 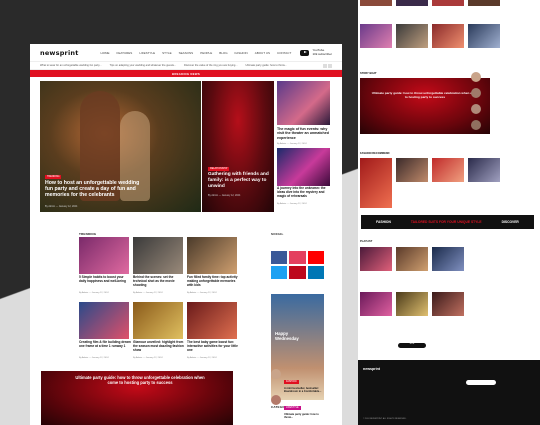 What do you see at coordinates (53, 177) in the screenshot?
I see `hero-tag: TRENDING` at bounding box center [53, 177].